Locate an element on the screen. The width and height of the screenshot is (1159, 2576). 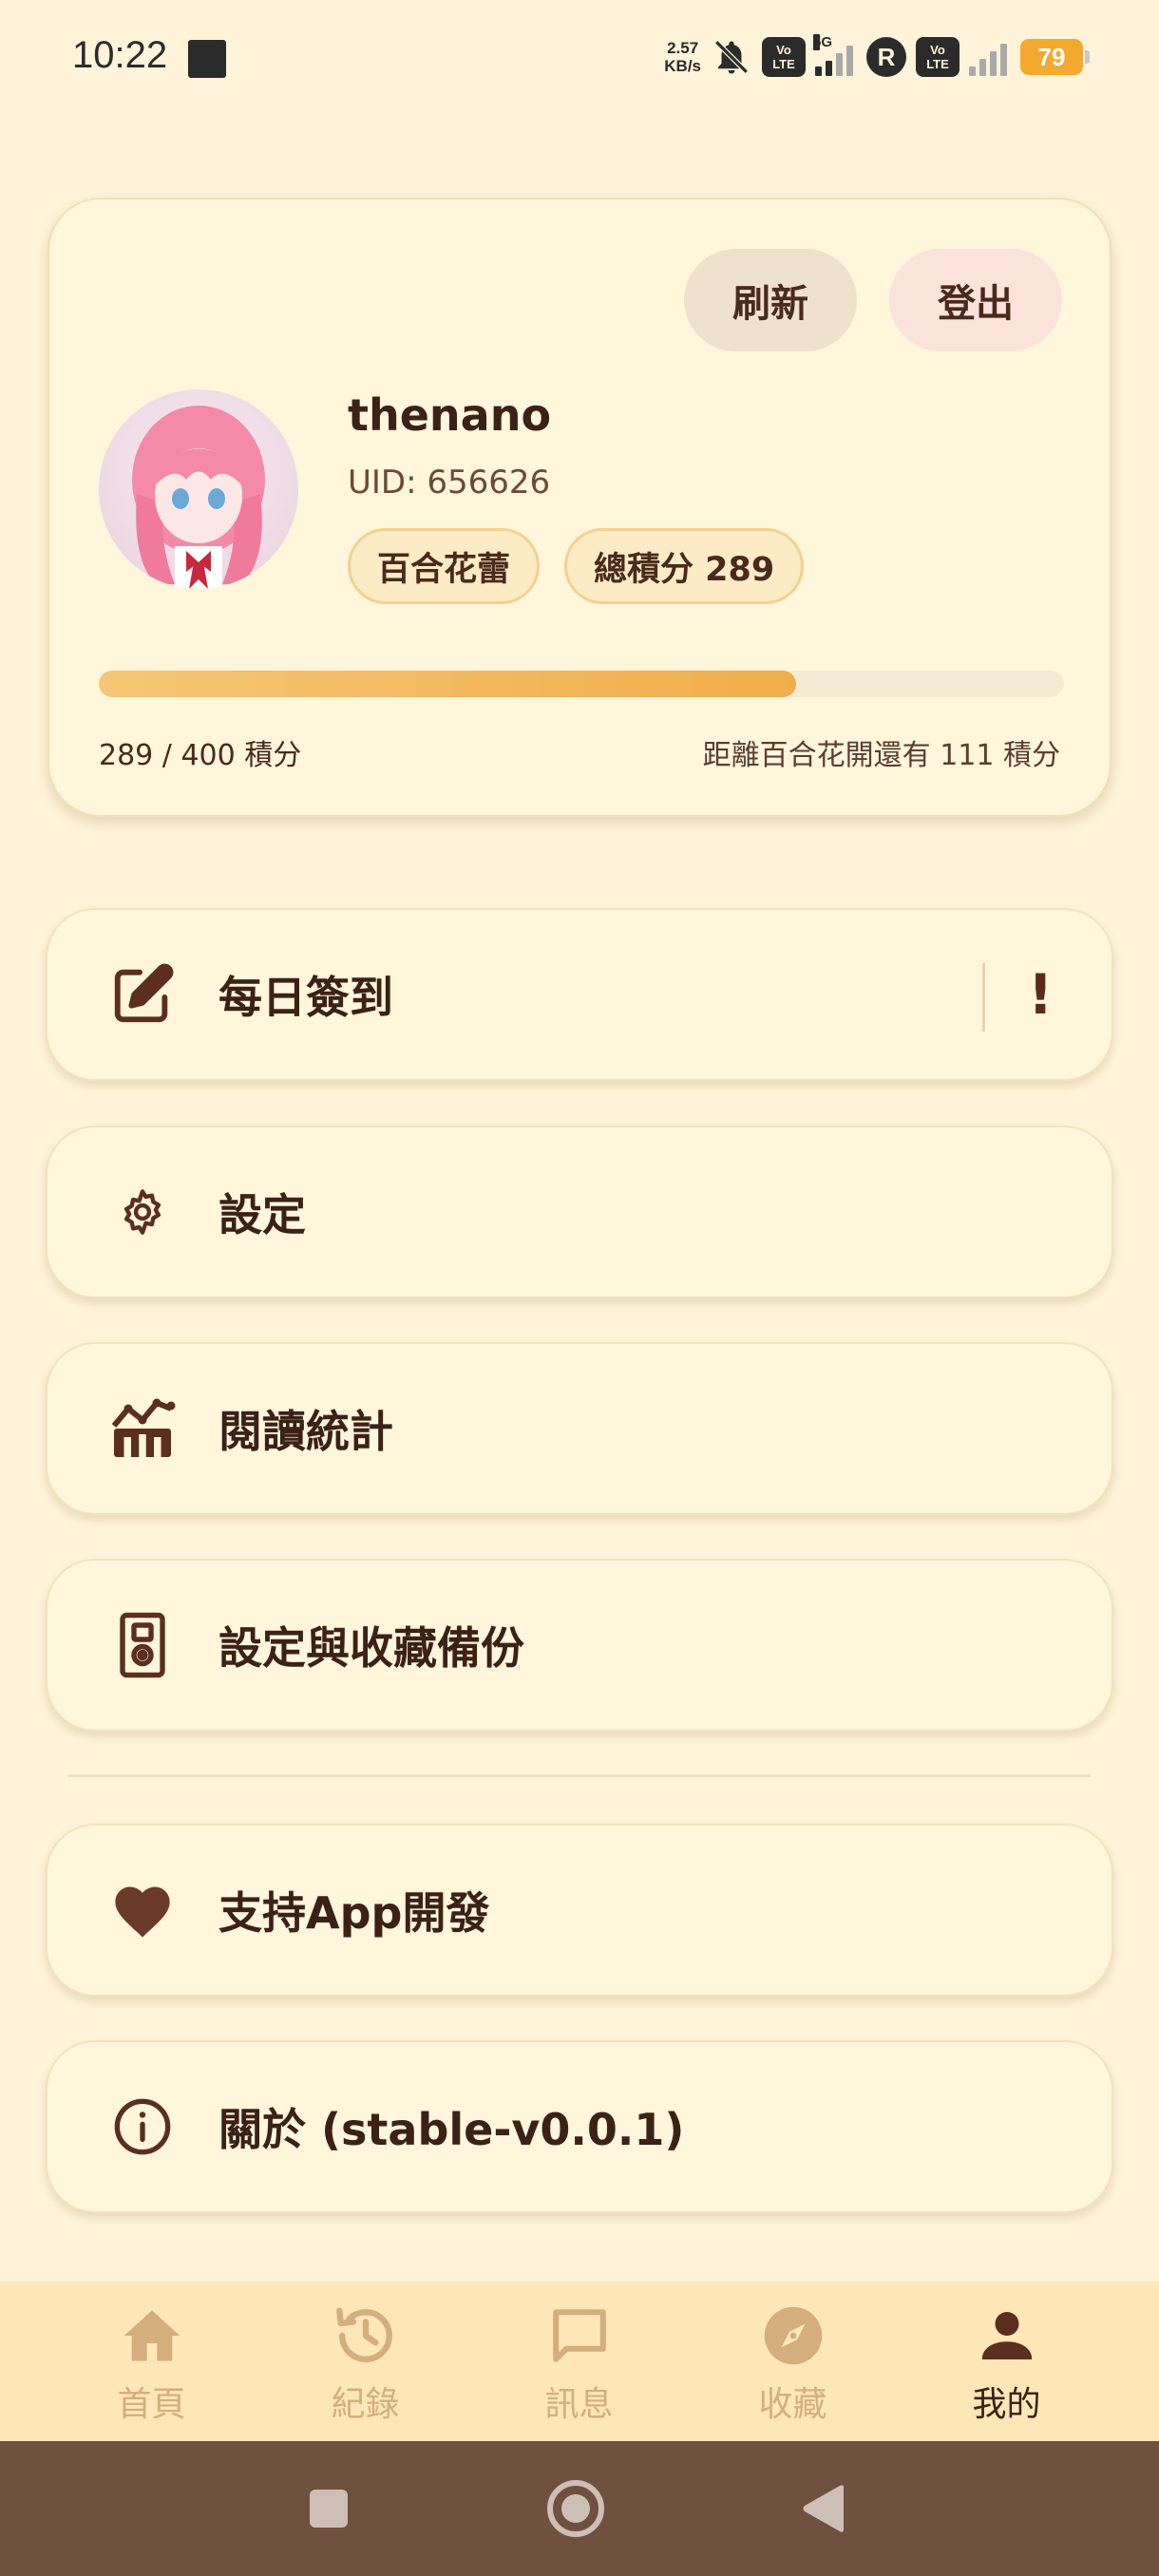
roaming-icon: R is located at coordinates (886, 57).